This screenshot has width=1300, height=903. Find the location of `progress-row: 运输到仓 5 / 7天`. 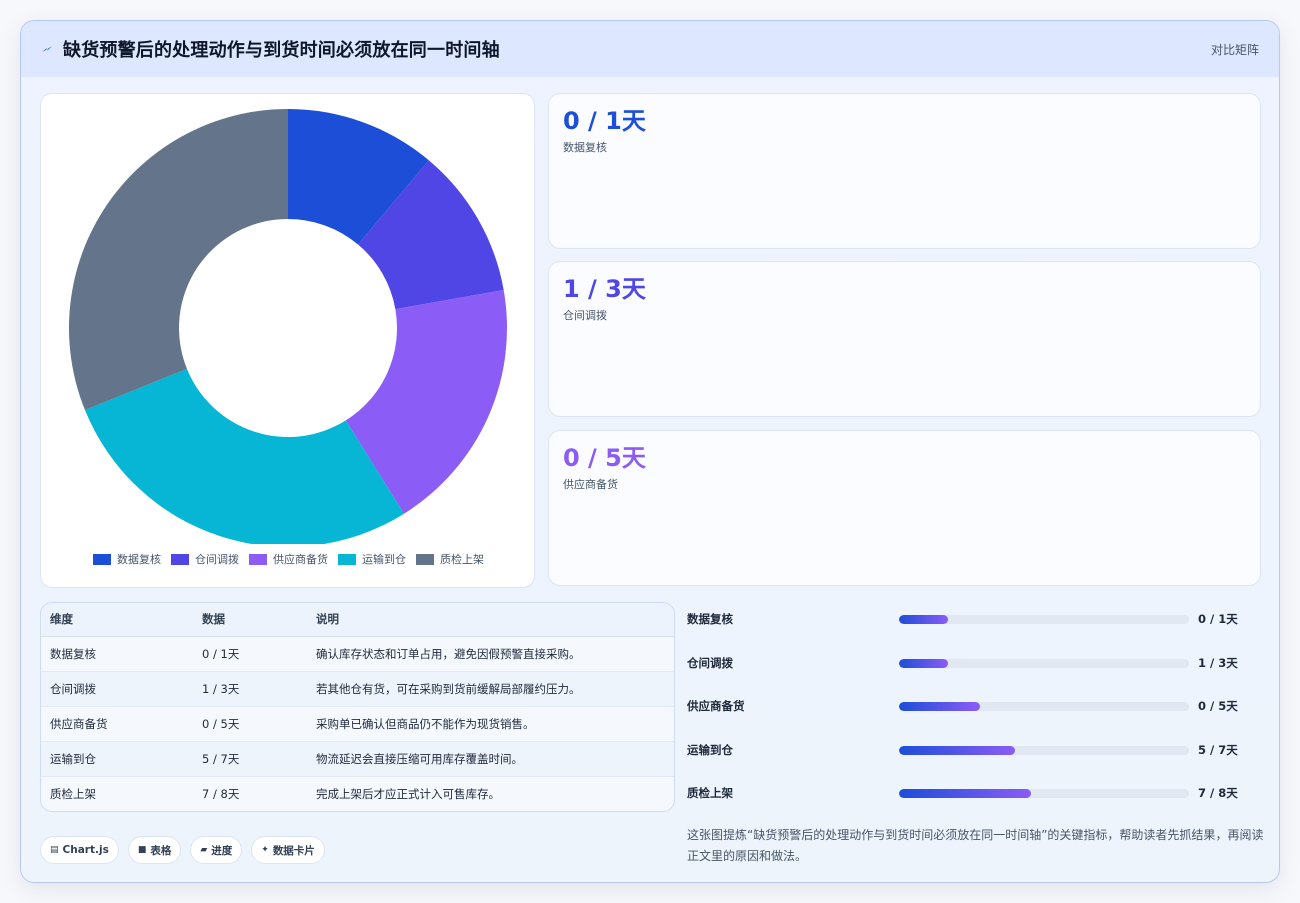

progress-row: 运输到仓 5 / 7天 is located at coordinates (977, 750).